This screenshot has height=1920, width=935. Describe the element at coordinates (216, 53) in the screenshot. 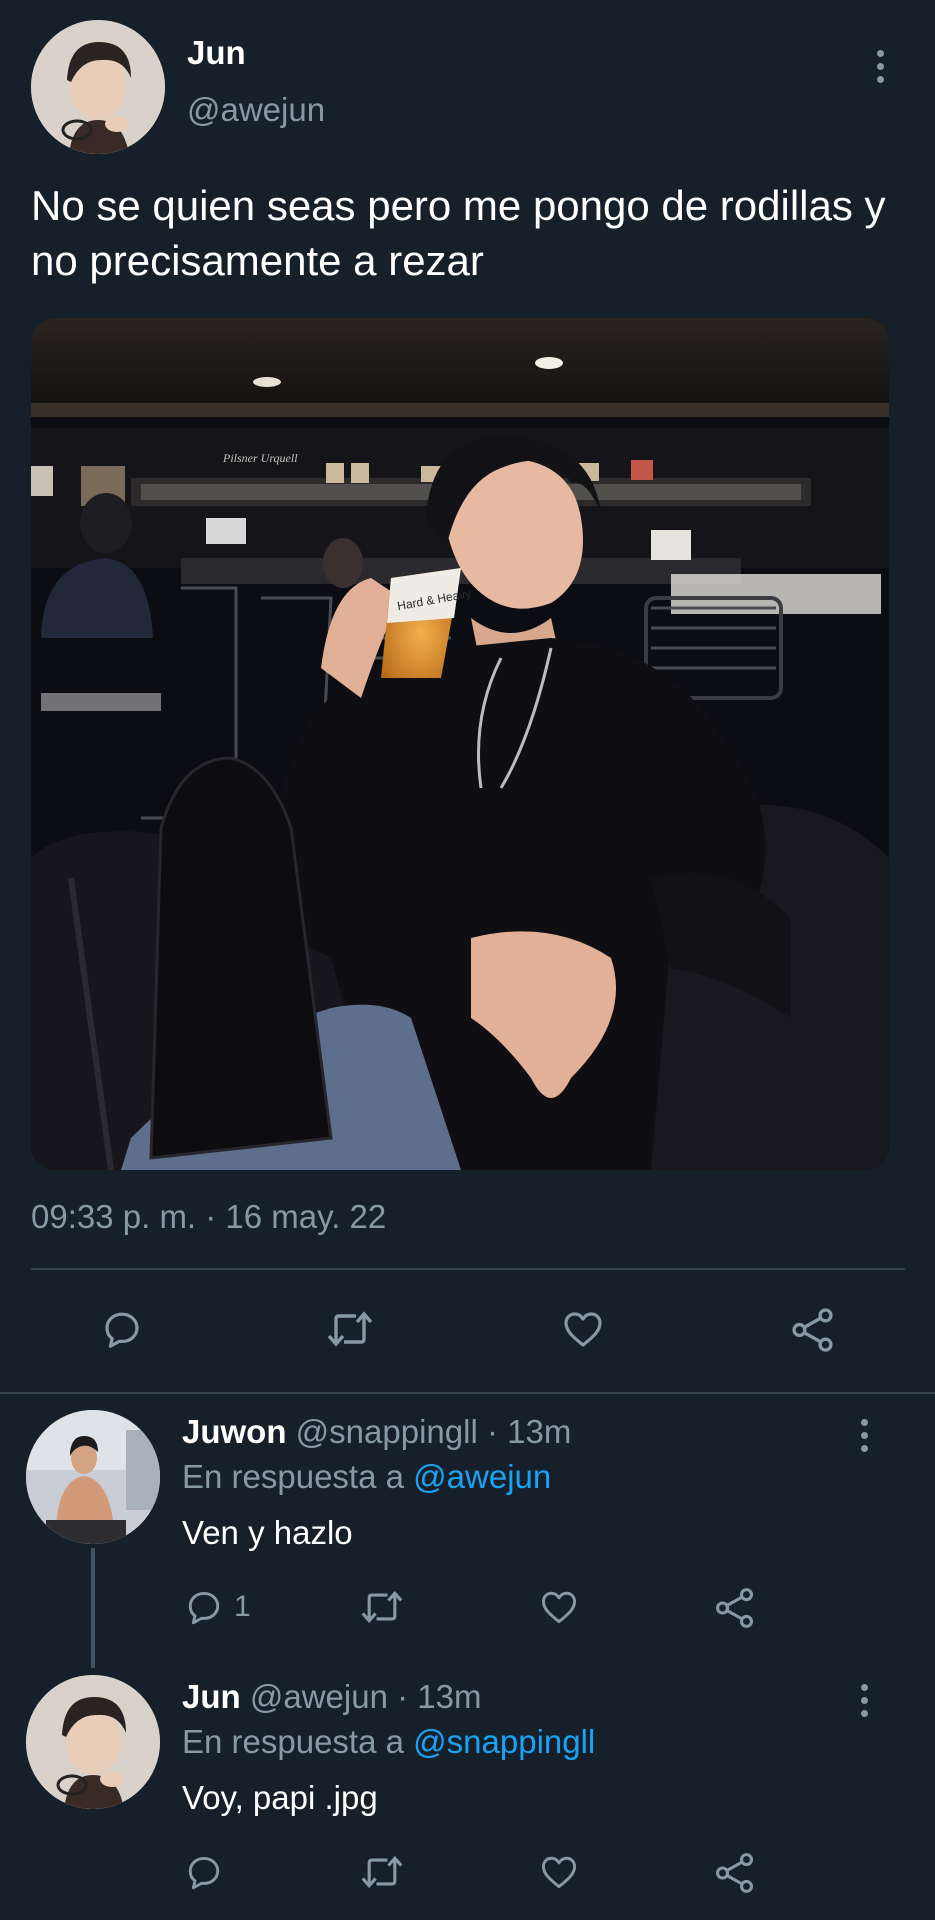

I see `author-name: Jun` at that location.